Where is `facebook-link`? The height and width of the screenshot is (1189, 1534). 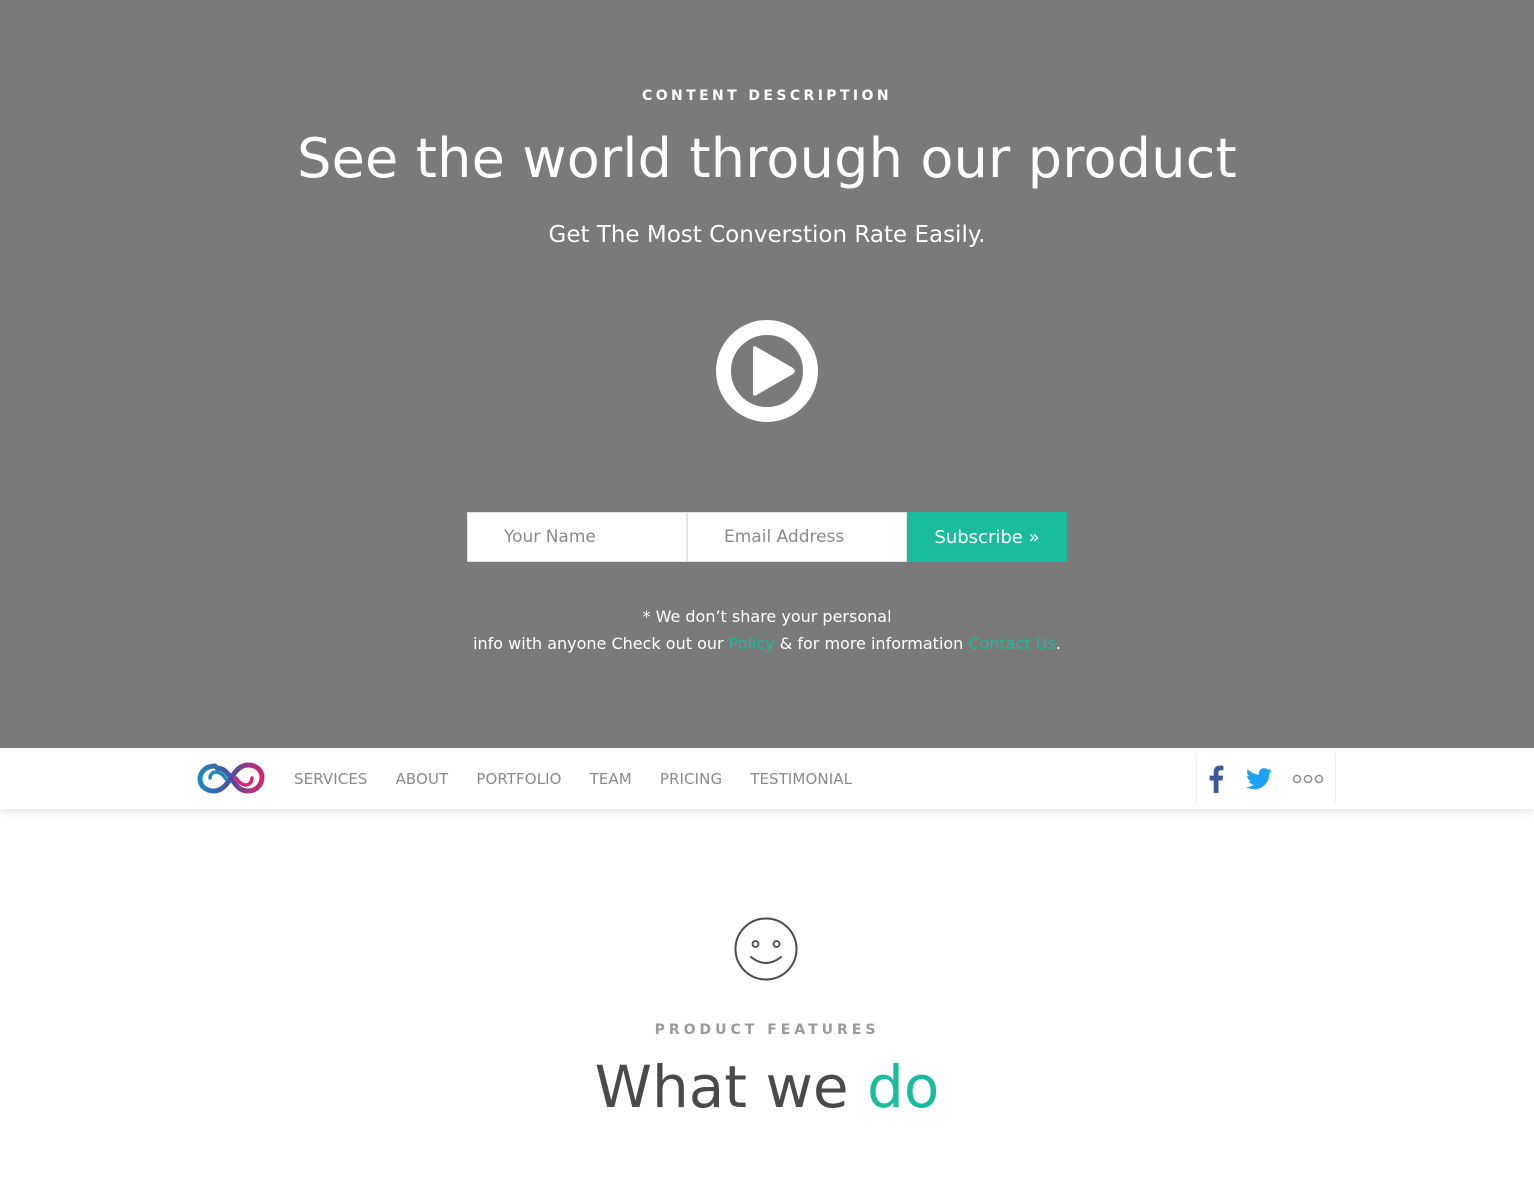
facebook-link is located at coordinates (1216, 779).